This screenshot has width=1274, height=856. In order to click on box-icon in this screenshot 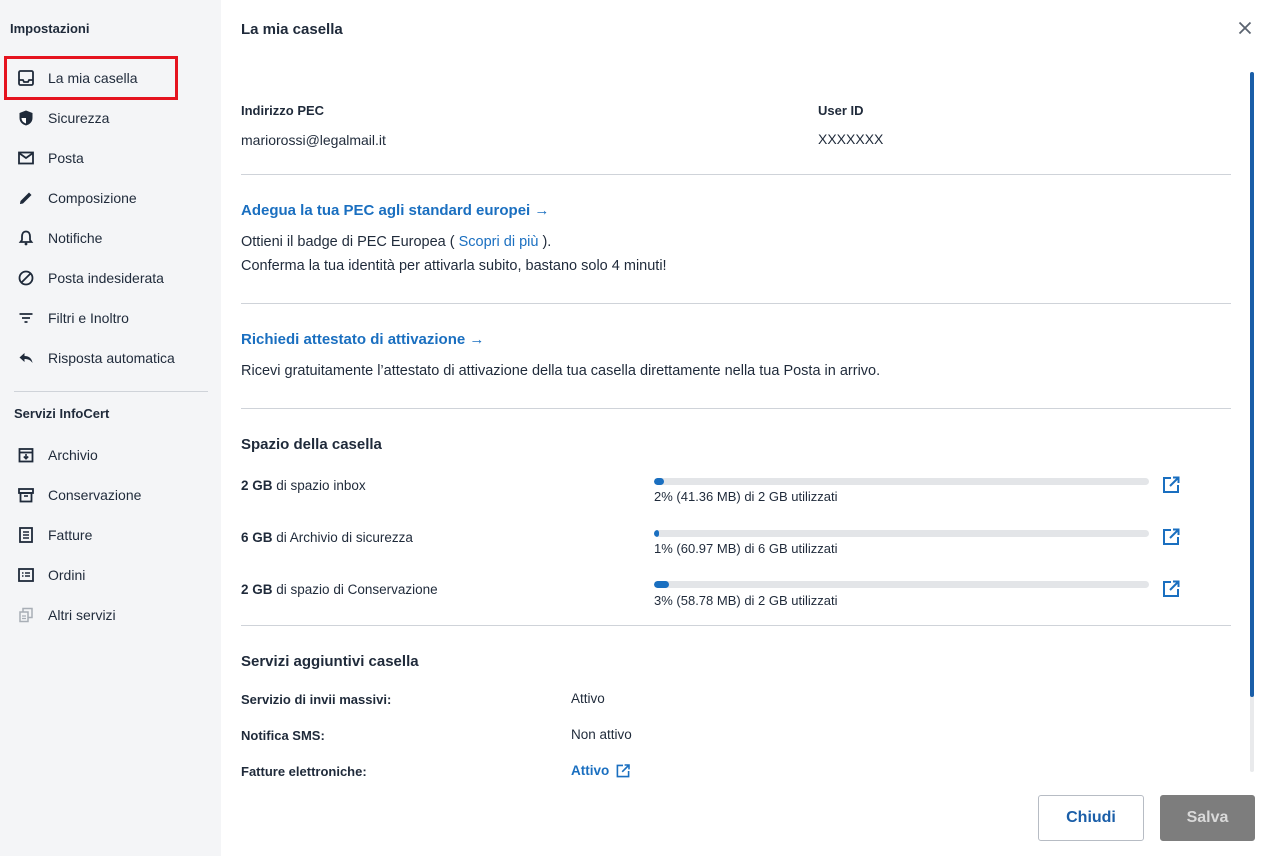, I will do `click(26, 495)`.